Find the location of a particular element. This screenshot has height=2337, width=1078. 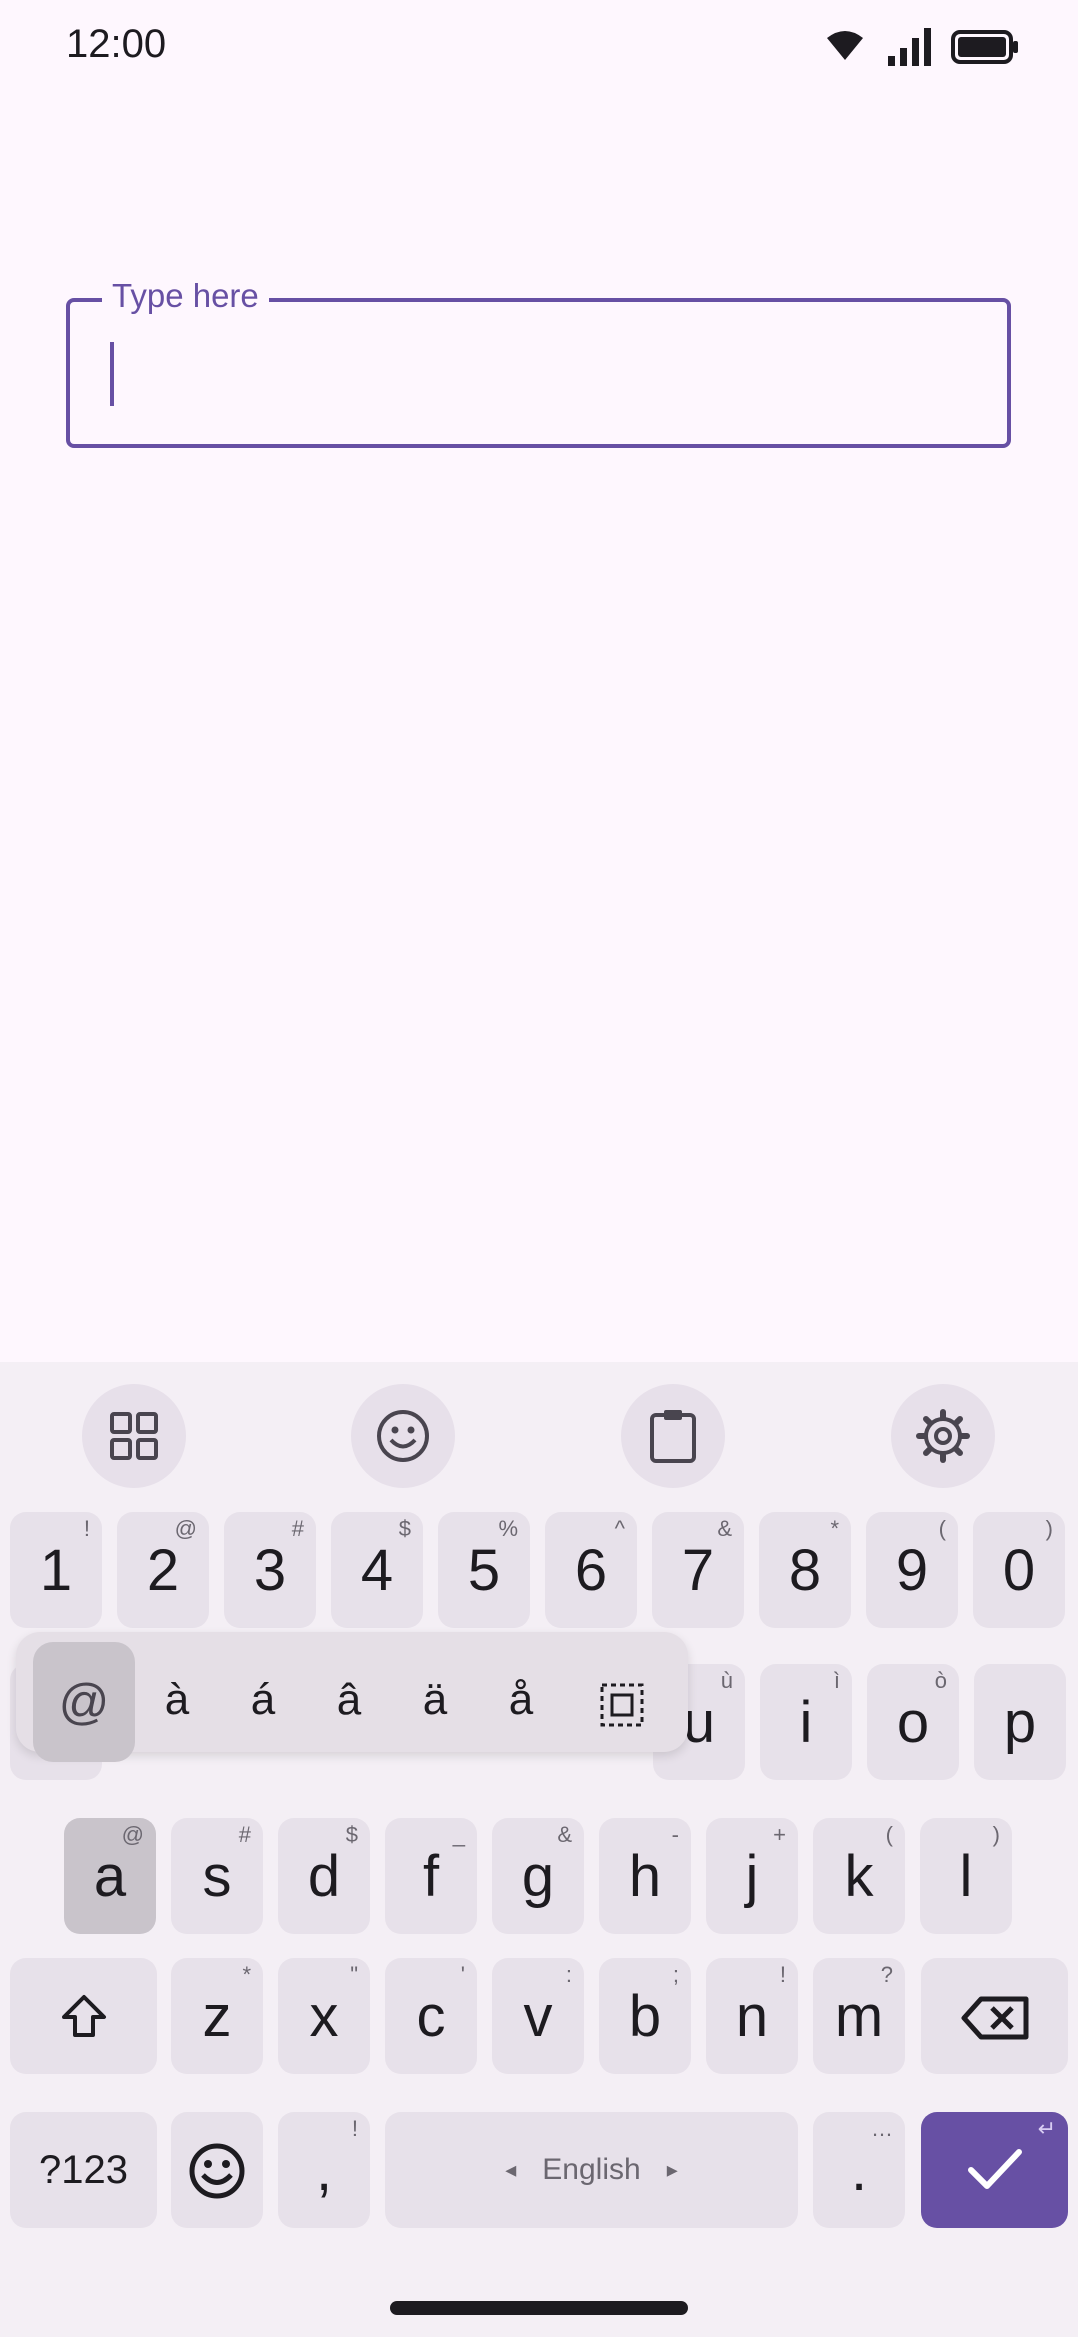

accent-option: ä is located at coordinates (435, 1700).